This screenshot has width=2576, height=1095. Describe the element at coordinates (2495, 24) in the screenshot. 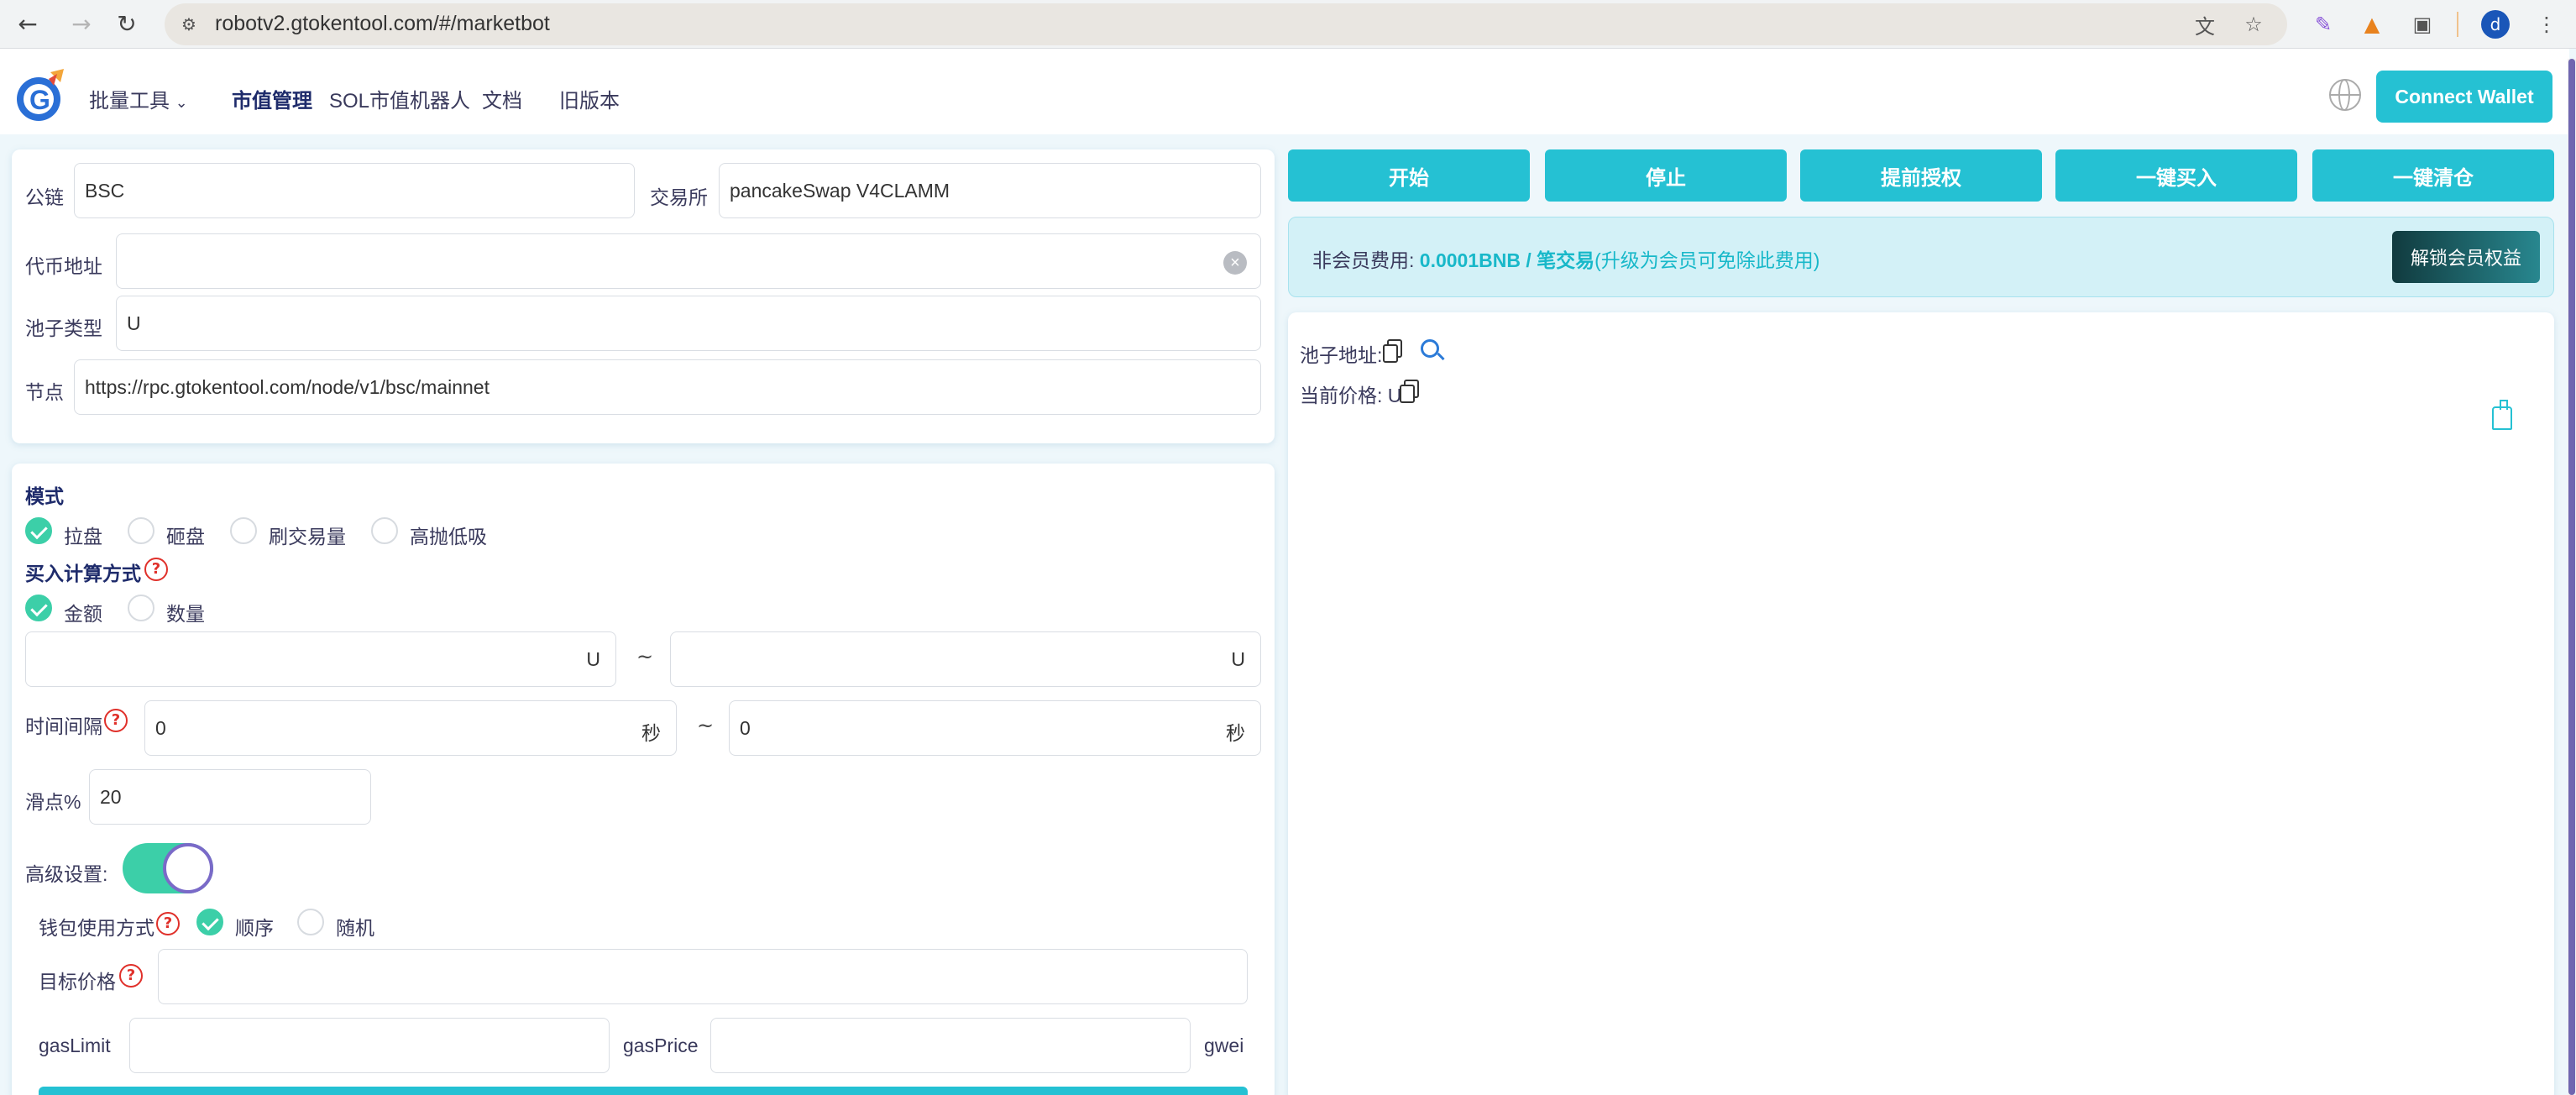

I see `profile-avatar: d` at that location.